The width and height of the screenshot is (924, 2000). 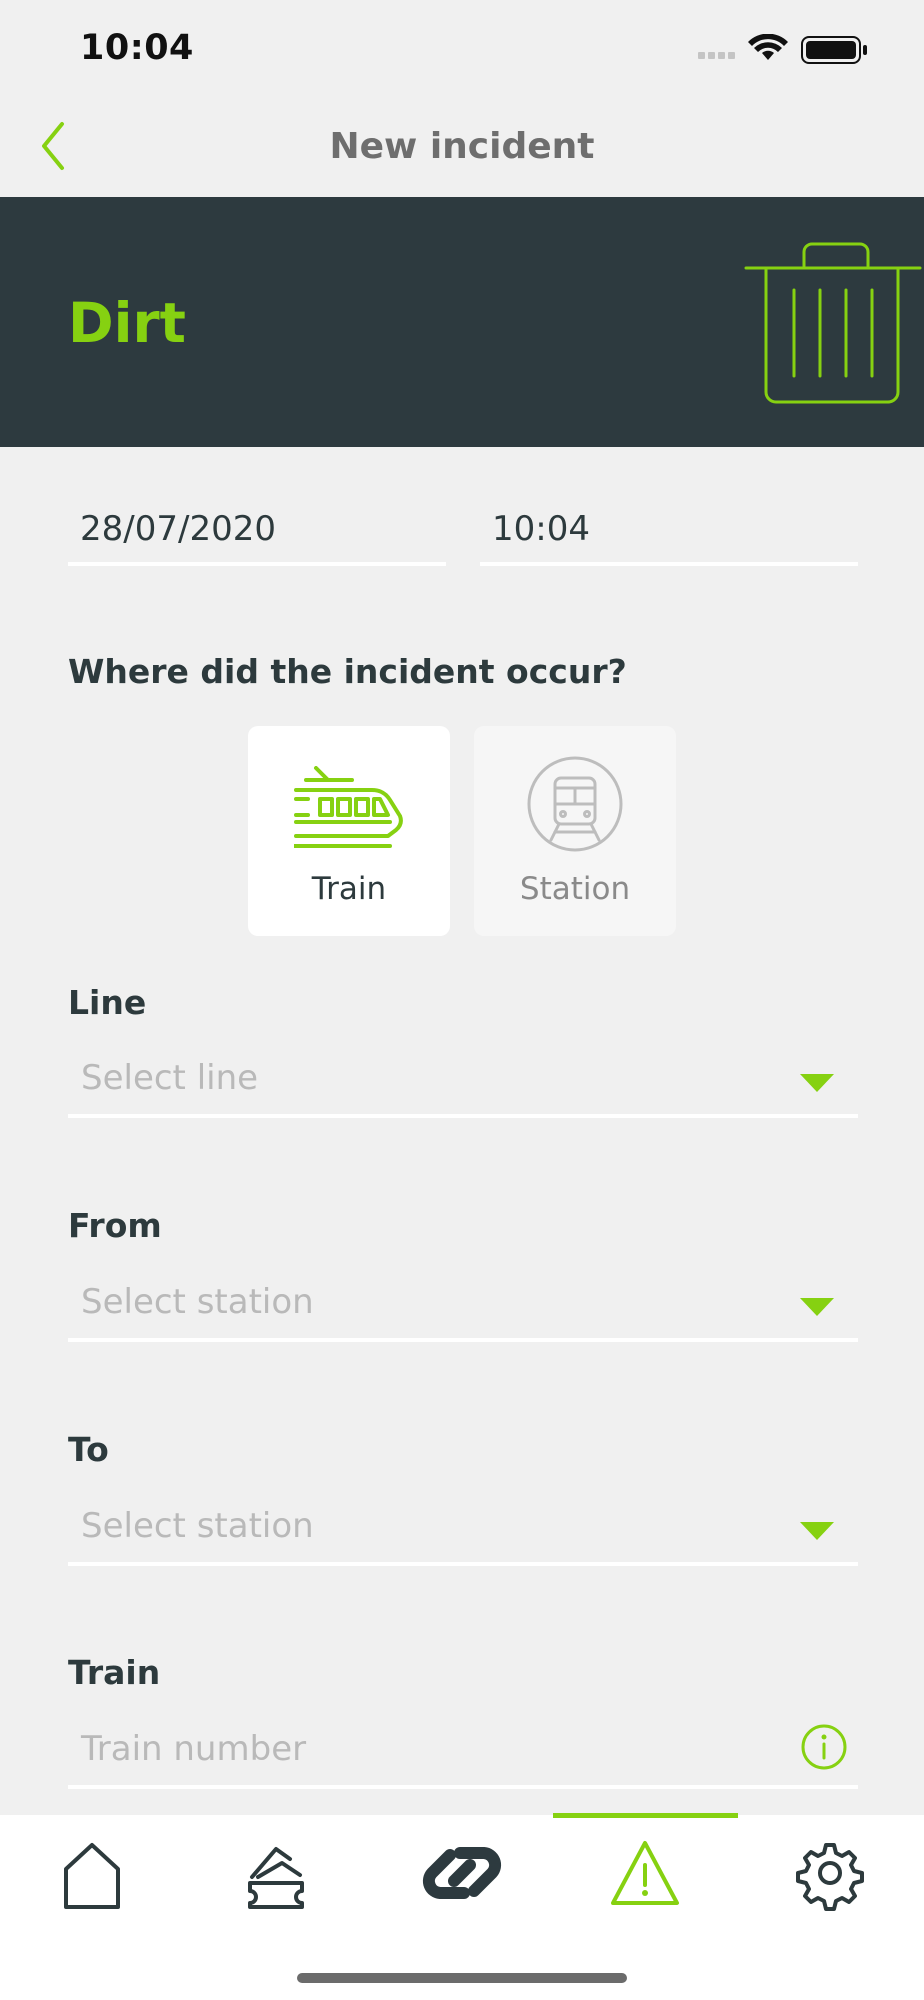 What do you see at coordinates (575, 889) in the screenshot?
I see `location-option-label: Station` at bounding box center [575, 889].